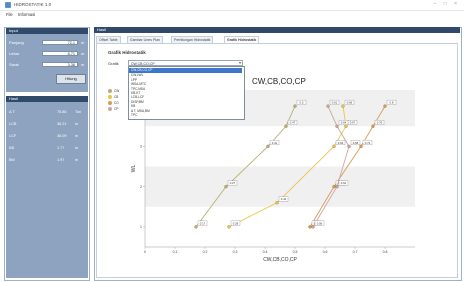 The width and height of the screenshot is (464, 282). What do you see at coordinates (335, 103) in the screenshot?
I see `data-label: 0.61` at bounding box center [335, 103].